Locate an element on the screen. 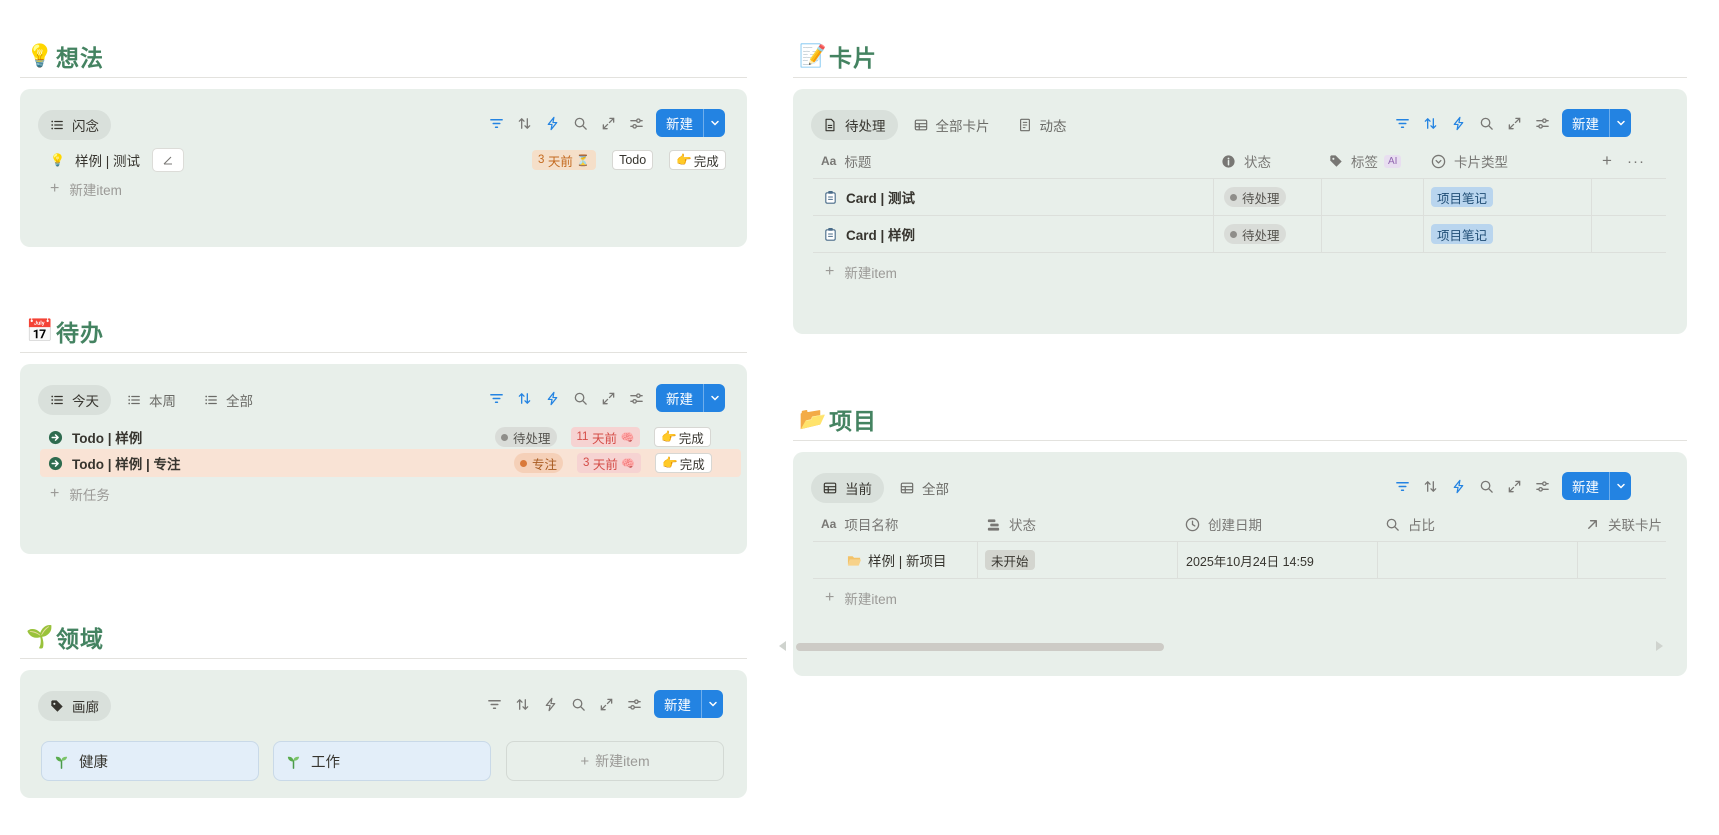  tab-flash-ideas: 闪念 is located at coordinates (74, 125).